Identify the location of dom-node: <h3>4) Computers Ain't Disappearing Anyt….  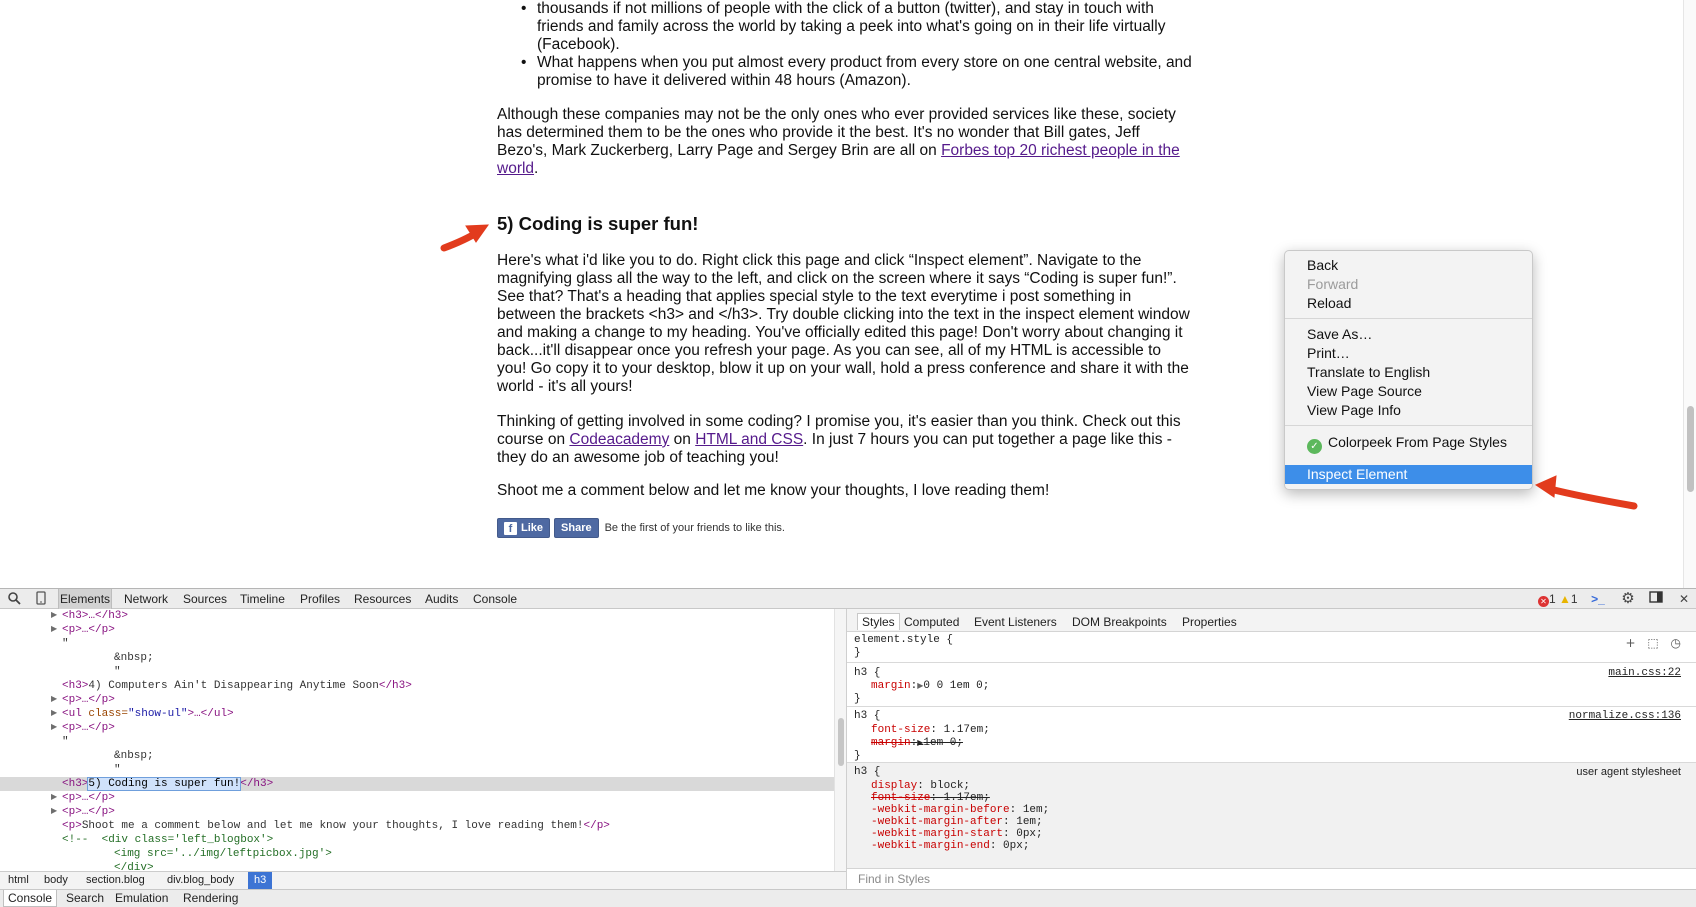
(417, 686).